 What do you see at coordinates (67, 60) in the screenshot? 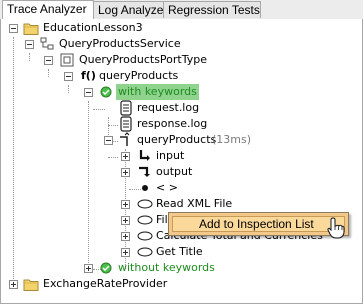
I see `port-type-icon` at bounding box center [67, 60].